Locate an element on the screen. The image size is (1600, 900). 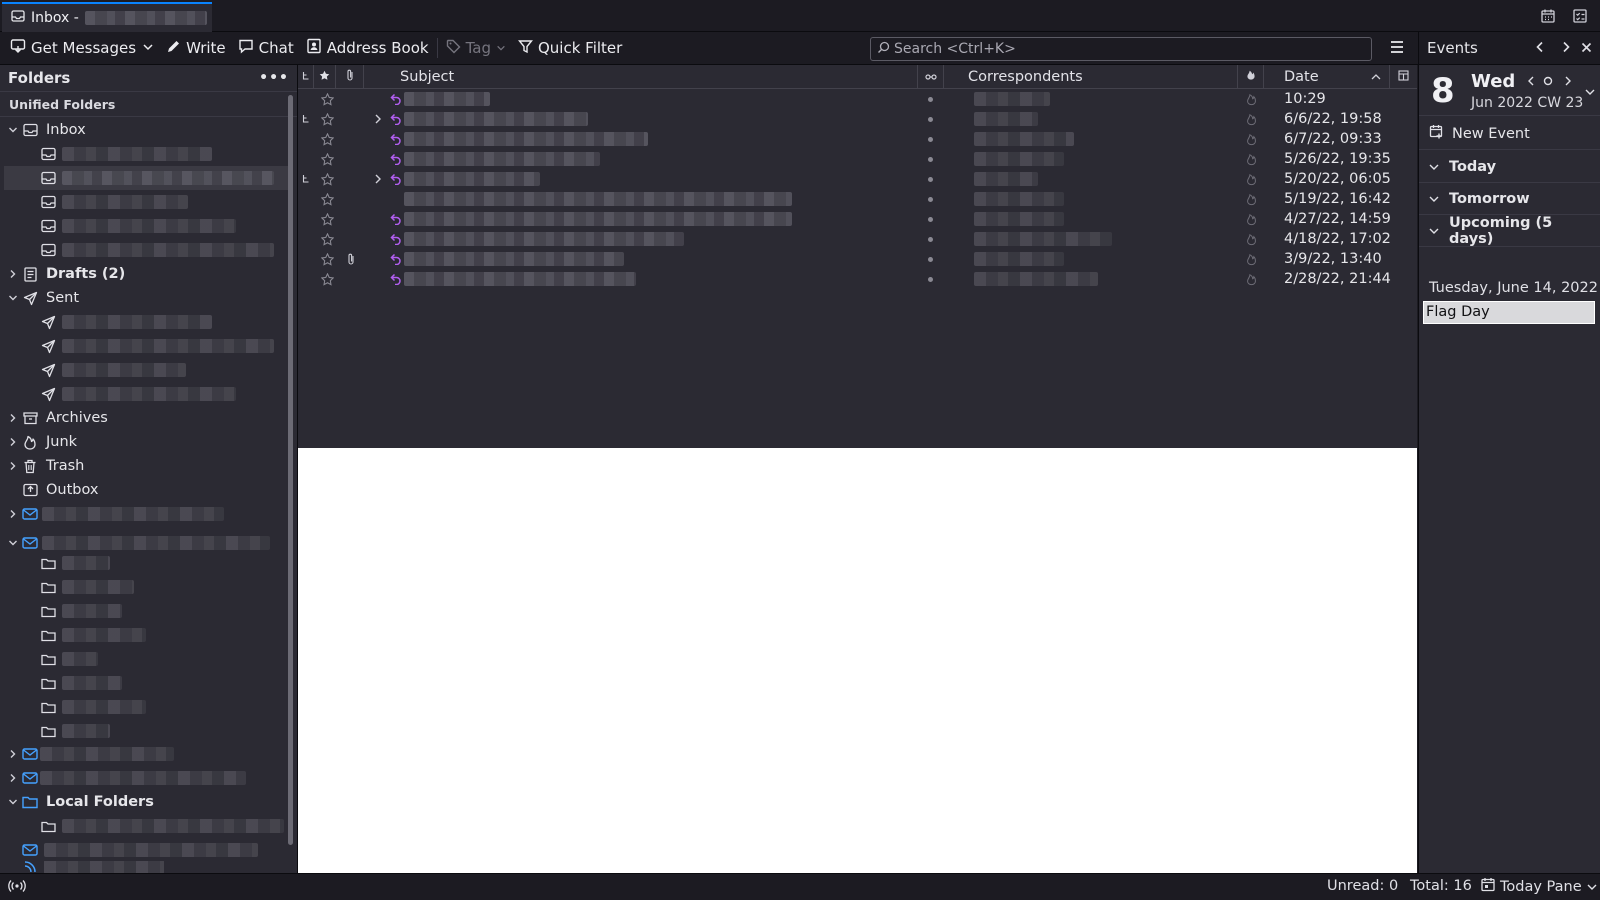
get-messages-button: Get Messages is located at coordinates (73, 48).